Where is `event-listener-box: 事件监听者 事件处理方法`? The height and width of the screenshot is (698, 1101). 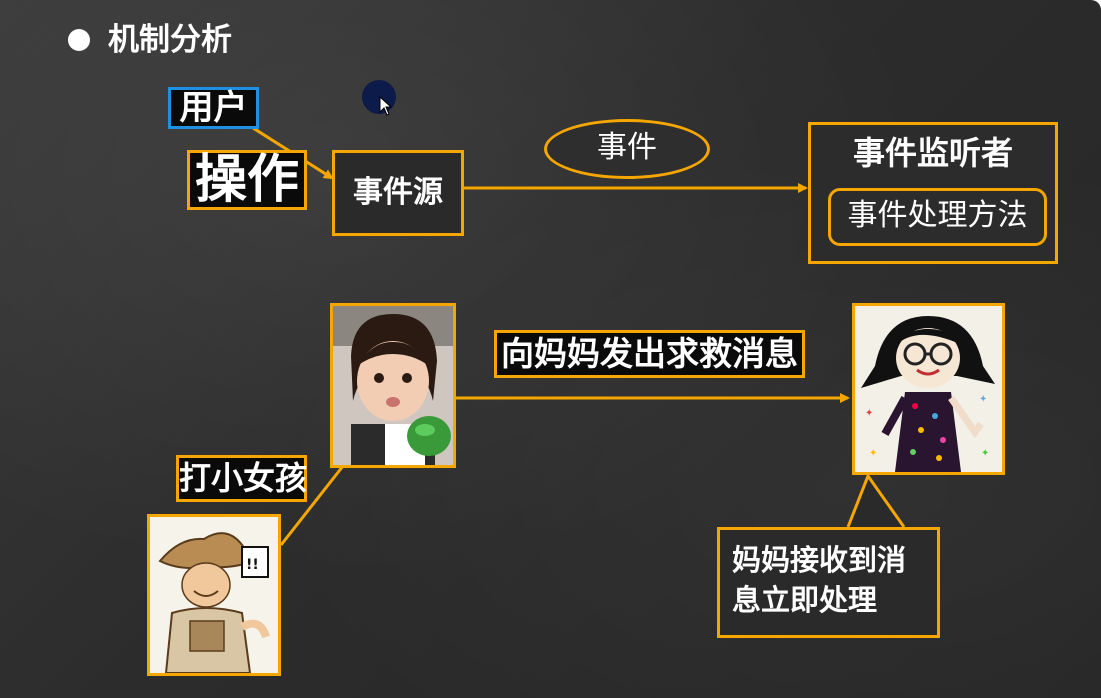 event-listener-box: 事件监听者 事件处理方法 is located at coordinates (933, 193).